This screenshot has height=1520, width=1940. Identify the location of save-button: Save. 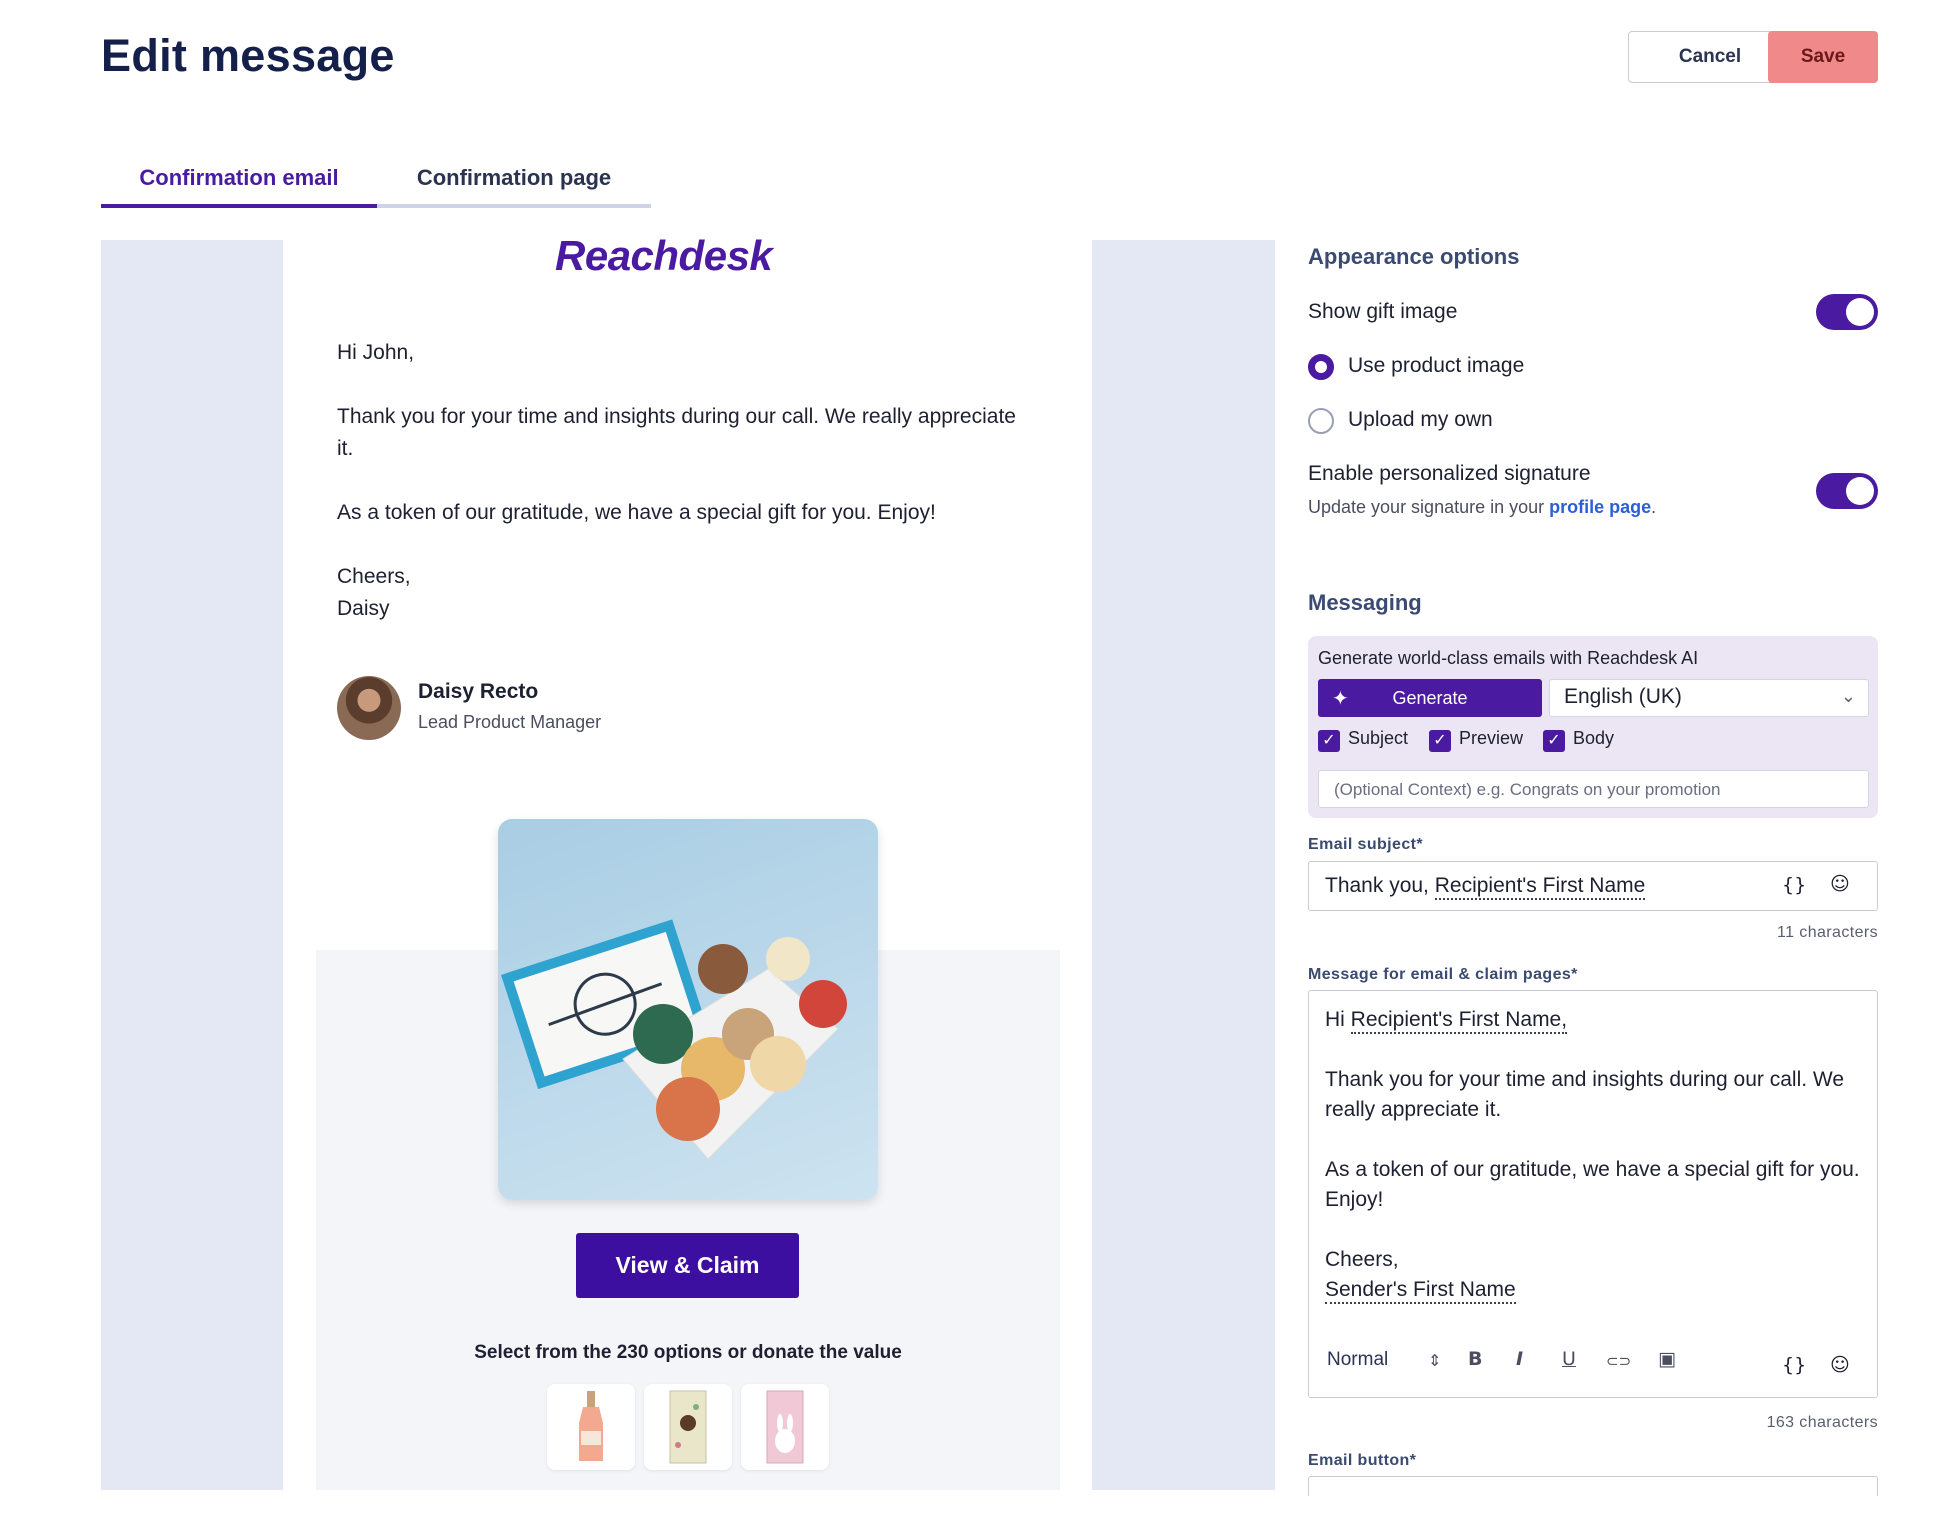
(1823, 57).